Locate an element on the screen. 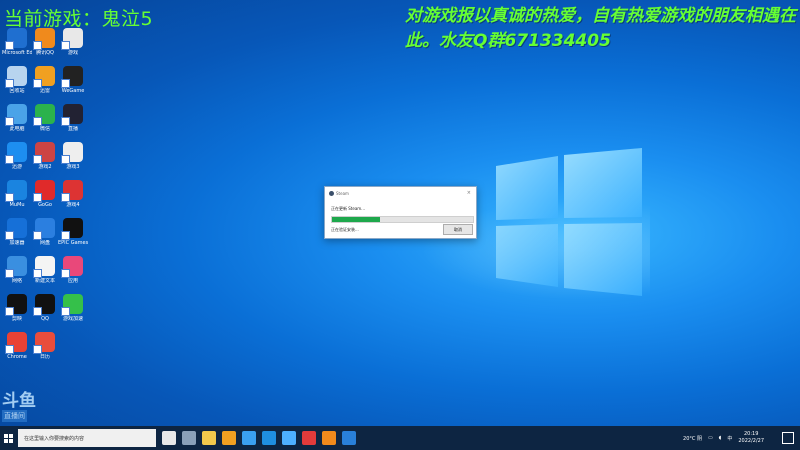  desktop-icon: 网盘 is located at coordinates (45, 237).